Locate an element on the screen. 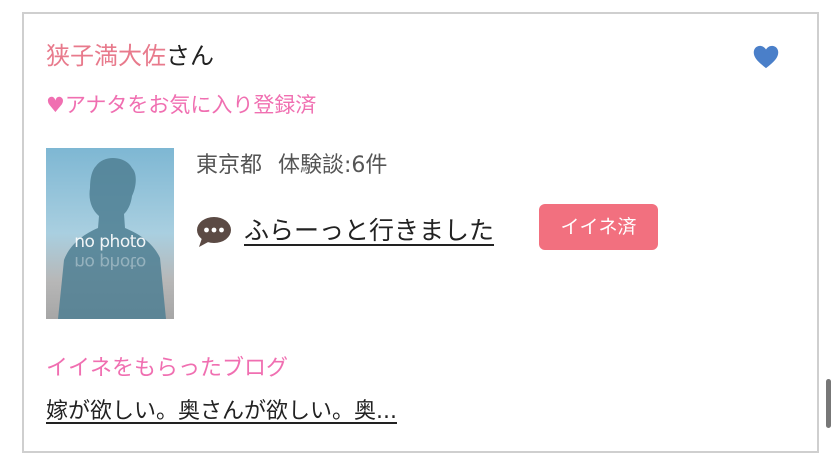  no-photo-reflection: no photo is located at coordinates (110, 262).